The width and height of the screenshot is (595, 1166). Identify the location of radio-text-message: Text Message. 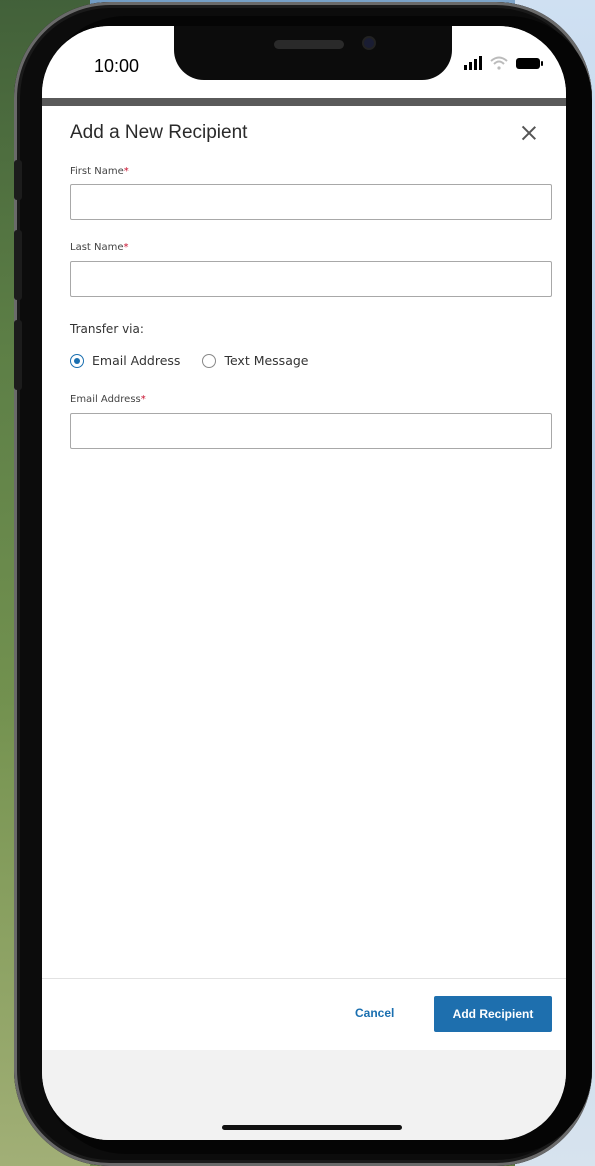
(255, 360).